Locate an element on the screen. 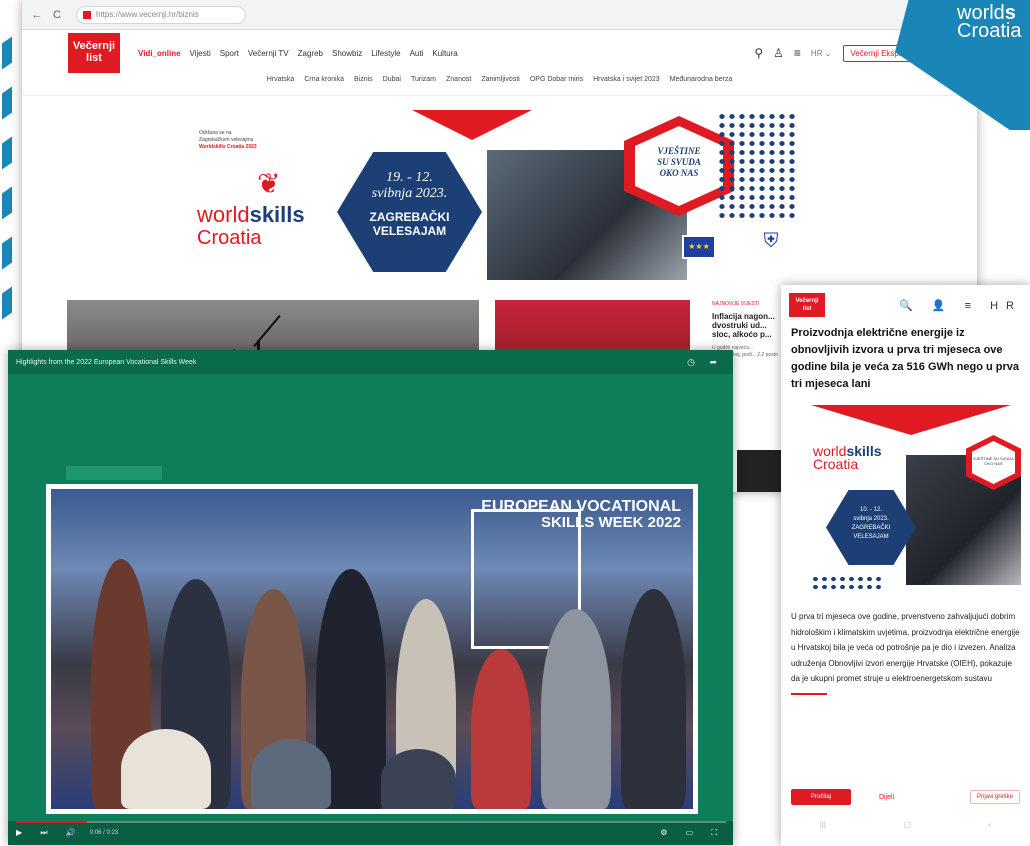 The image size is (1030, 846). subnav-item: Crna kronika is located at coordinates (324, 85).